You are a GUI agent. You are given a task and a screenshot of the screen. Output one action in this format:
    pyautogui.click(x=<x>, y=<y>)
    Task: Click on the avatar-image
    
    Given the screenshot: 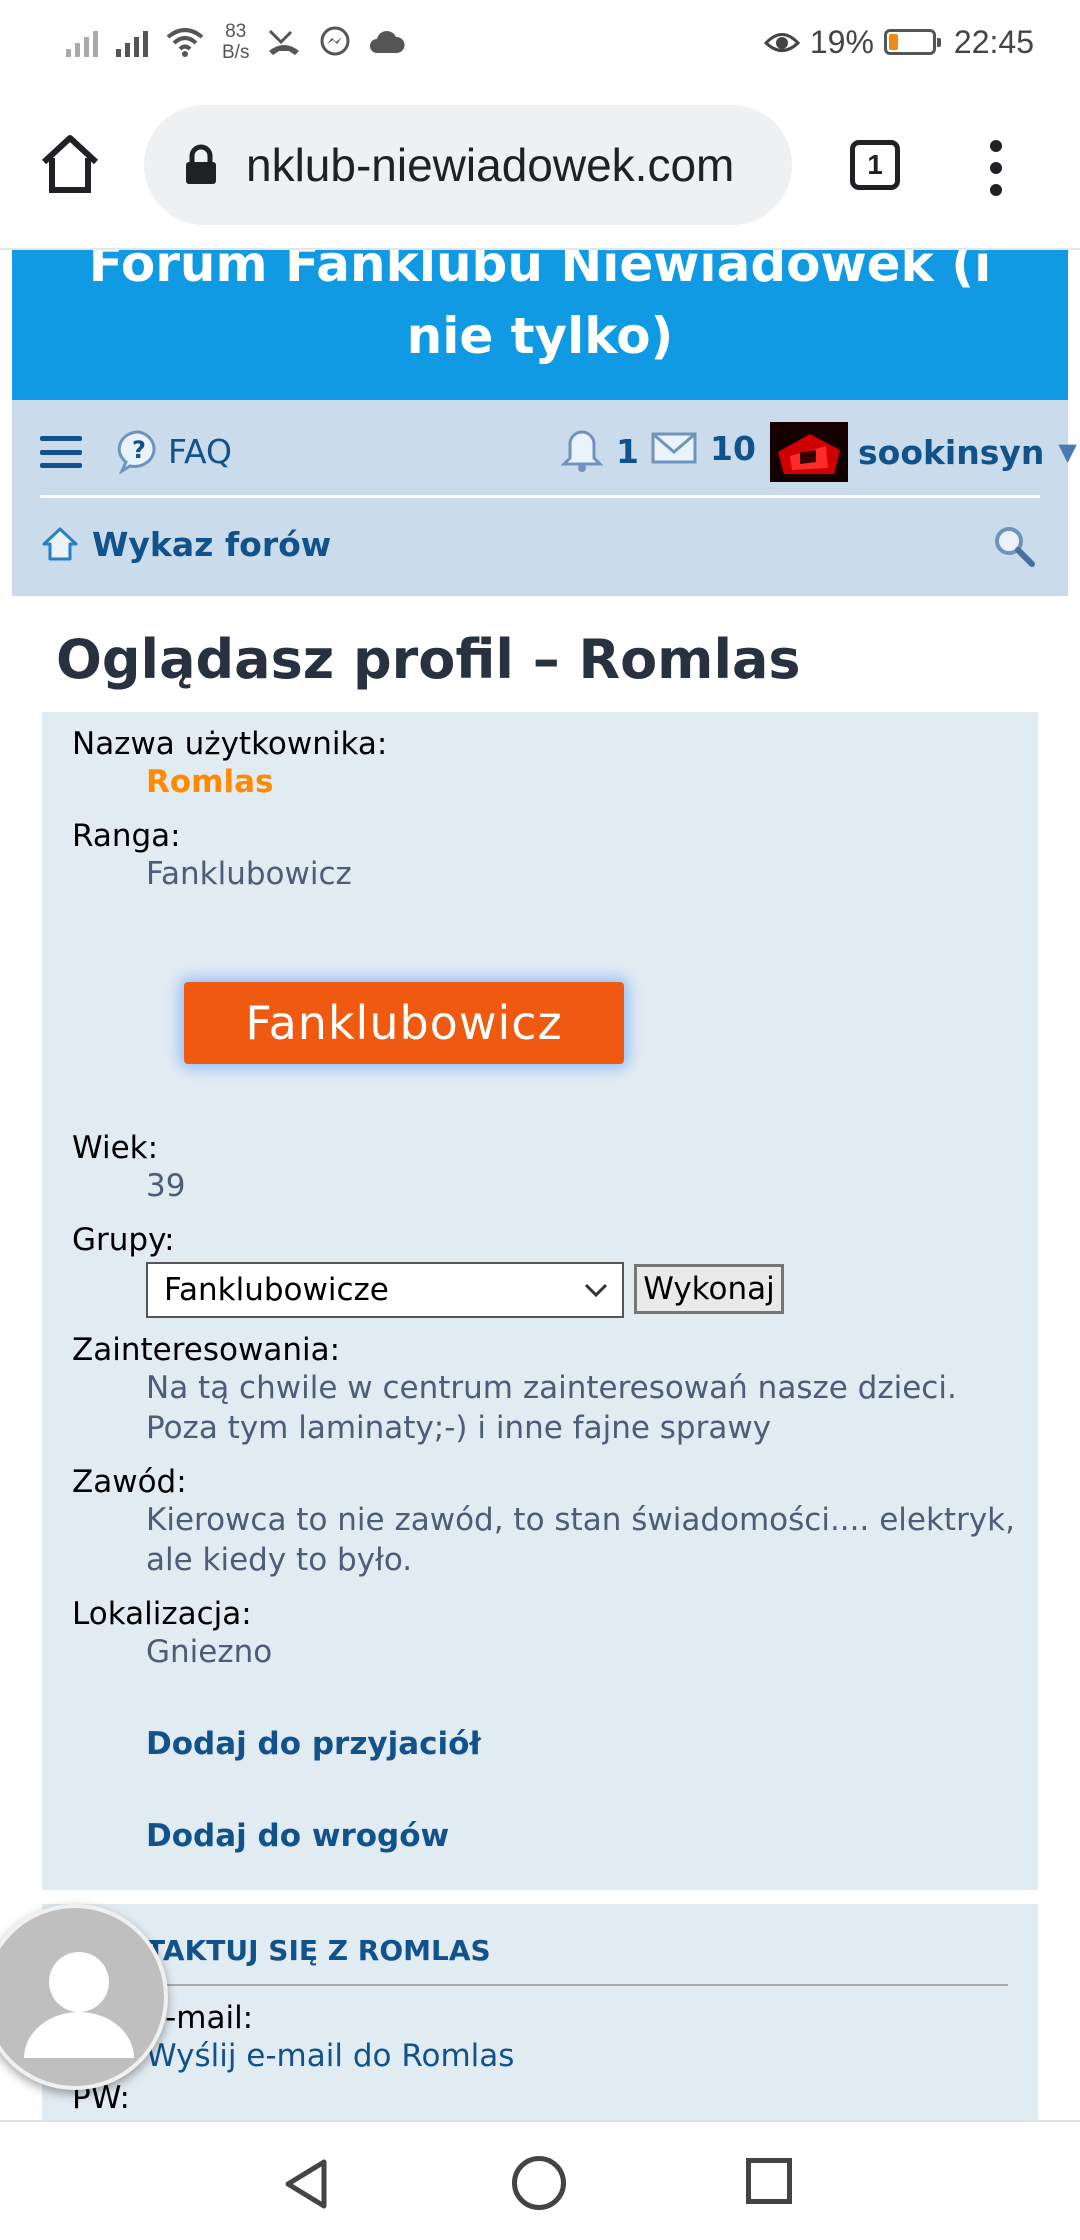 What is the action you would take?
    pyautogui.click(x=809, y=452)
    